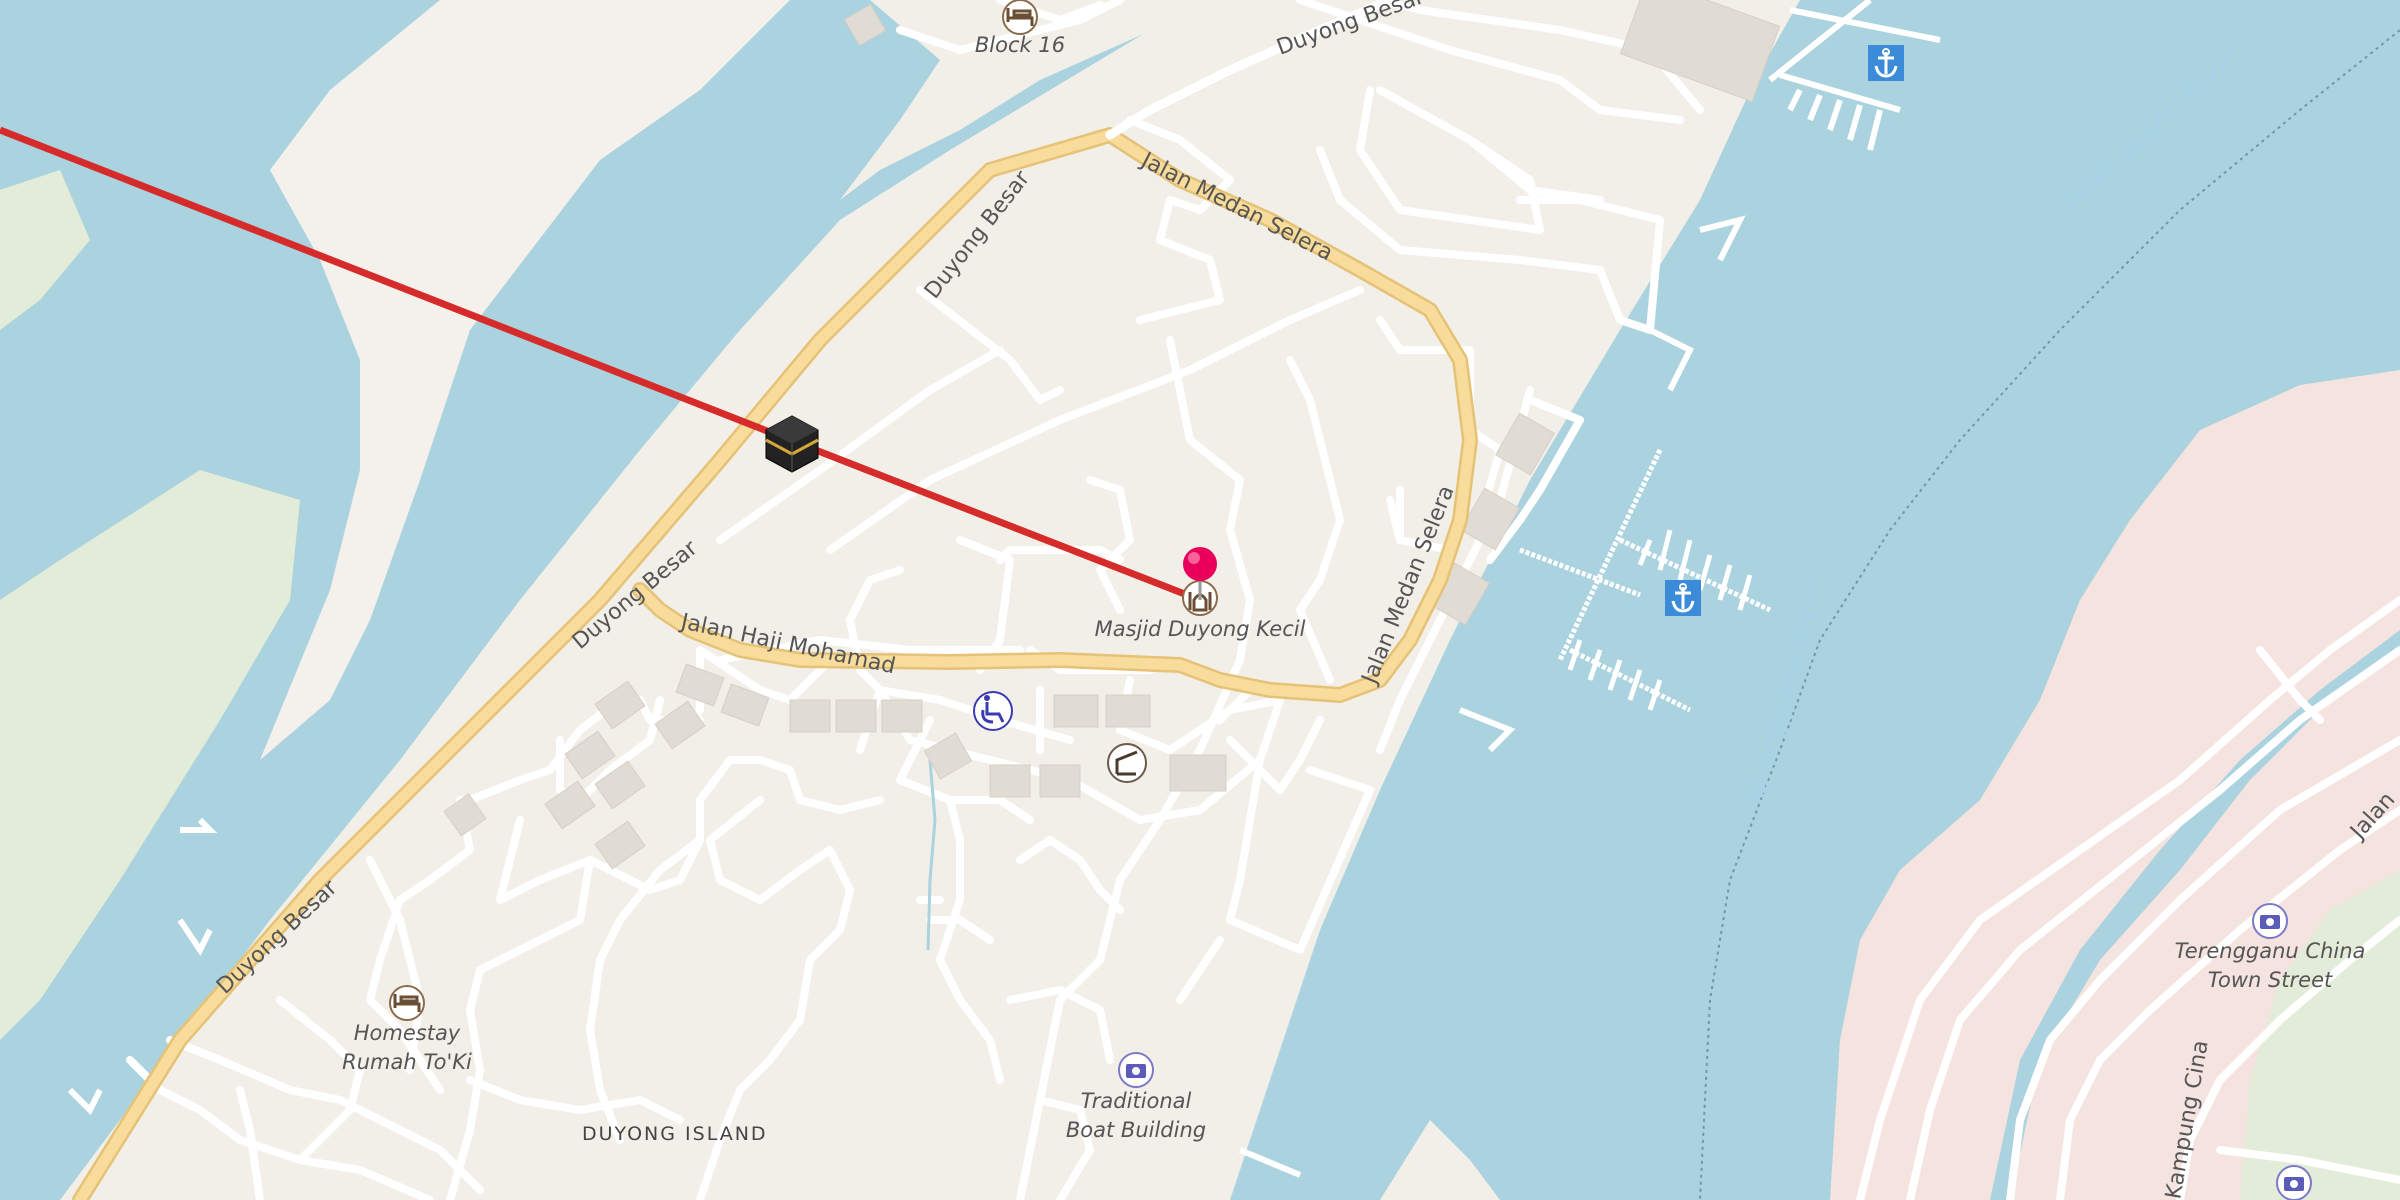 The image size is (2400, 1200). I want to click on poi-camera-bottom, so click(2294, 1182).